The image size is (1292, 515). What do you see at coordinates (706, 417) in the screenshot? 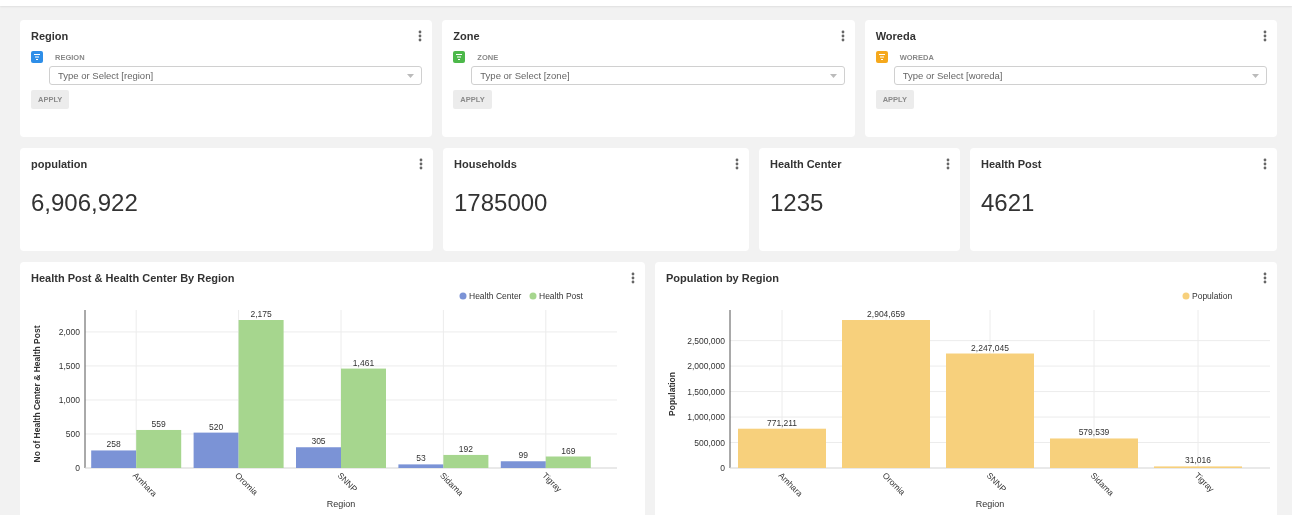
I see `axis-tick-label: 1,000,000` at bounding box center [706, 417].